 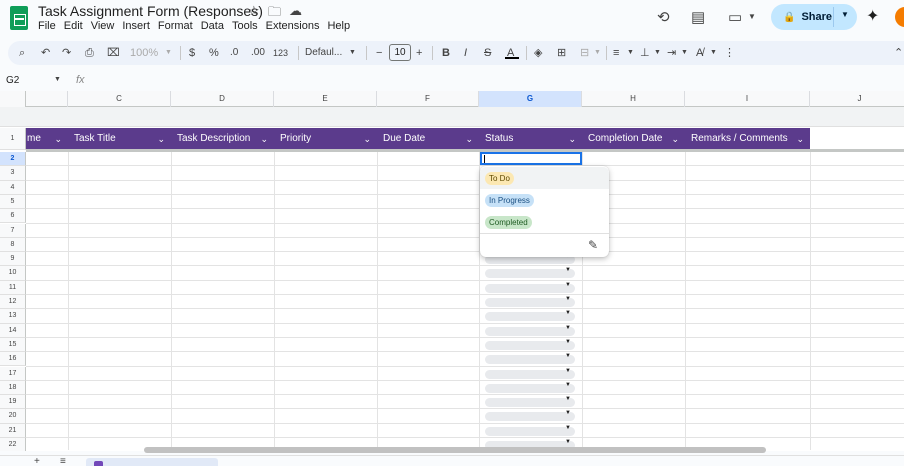 What do you see at coordinates (544, 200) in the screenshot?
I see `dropdown-option-in-progress: In Progress` at bounding box center [544, 200].